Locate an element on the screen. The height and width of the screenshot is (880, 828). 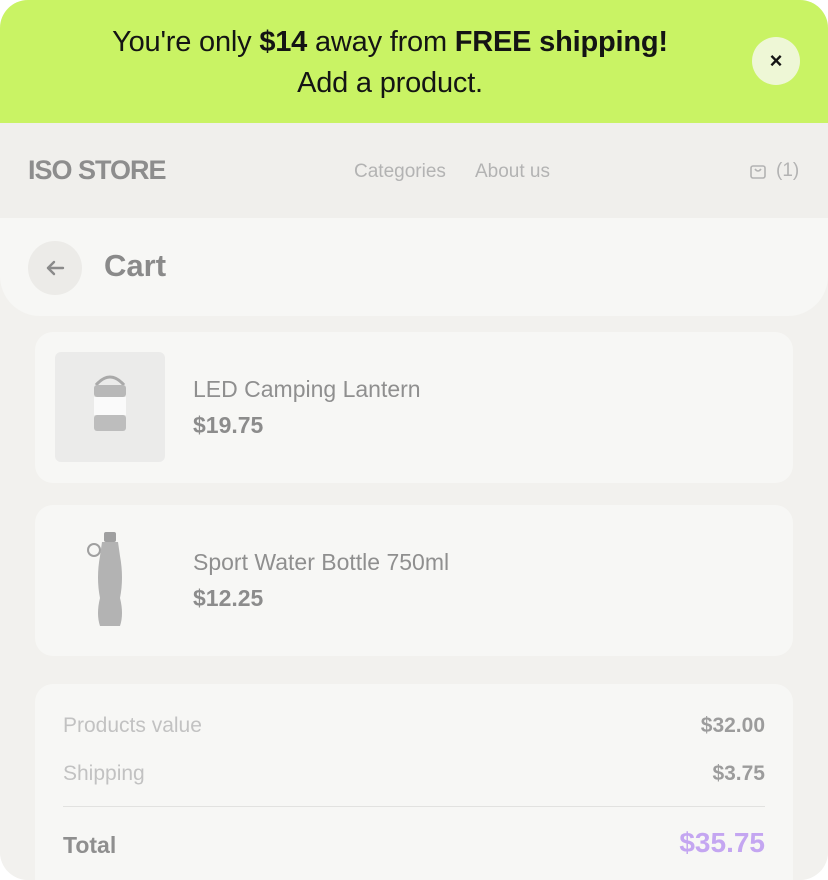
cart-button: (1) is located at coordinates (773, 171).